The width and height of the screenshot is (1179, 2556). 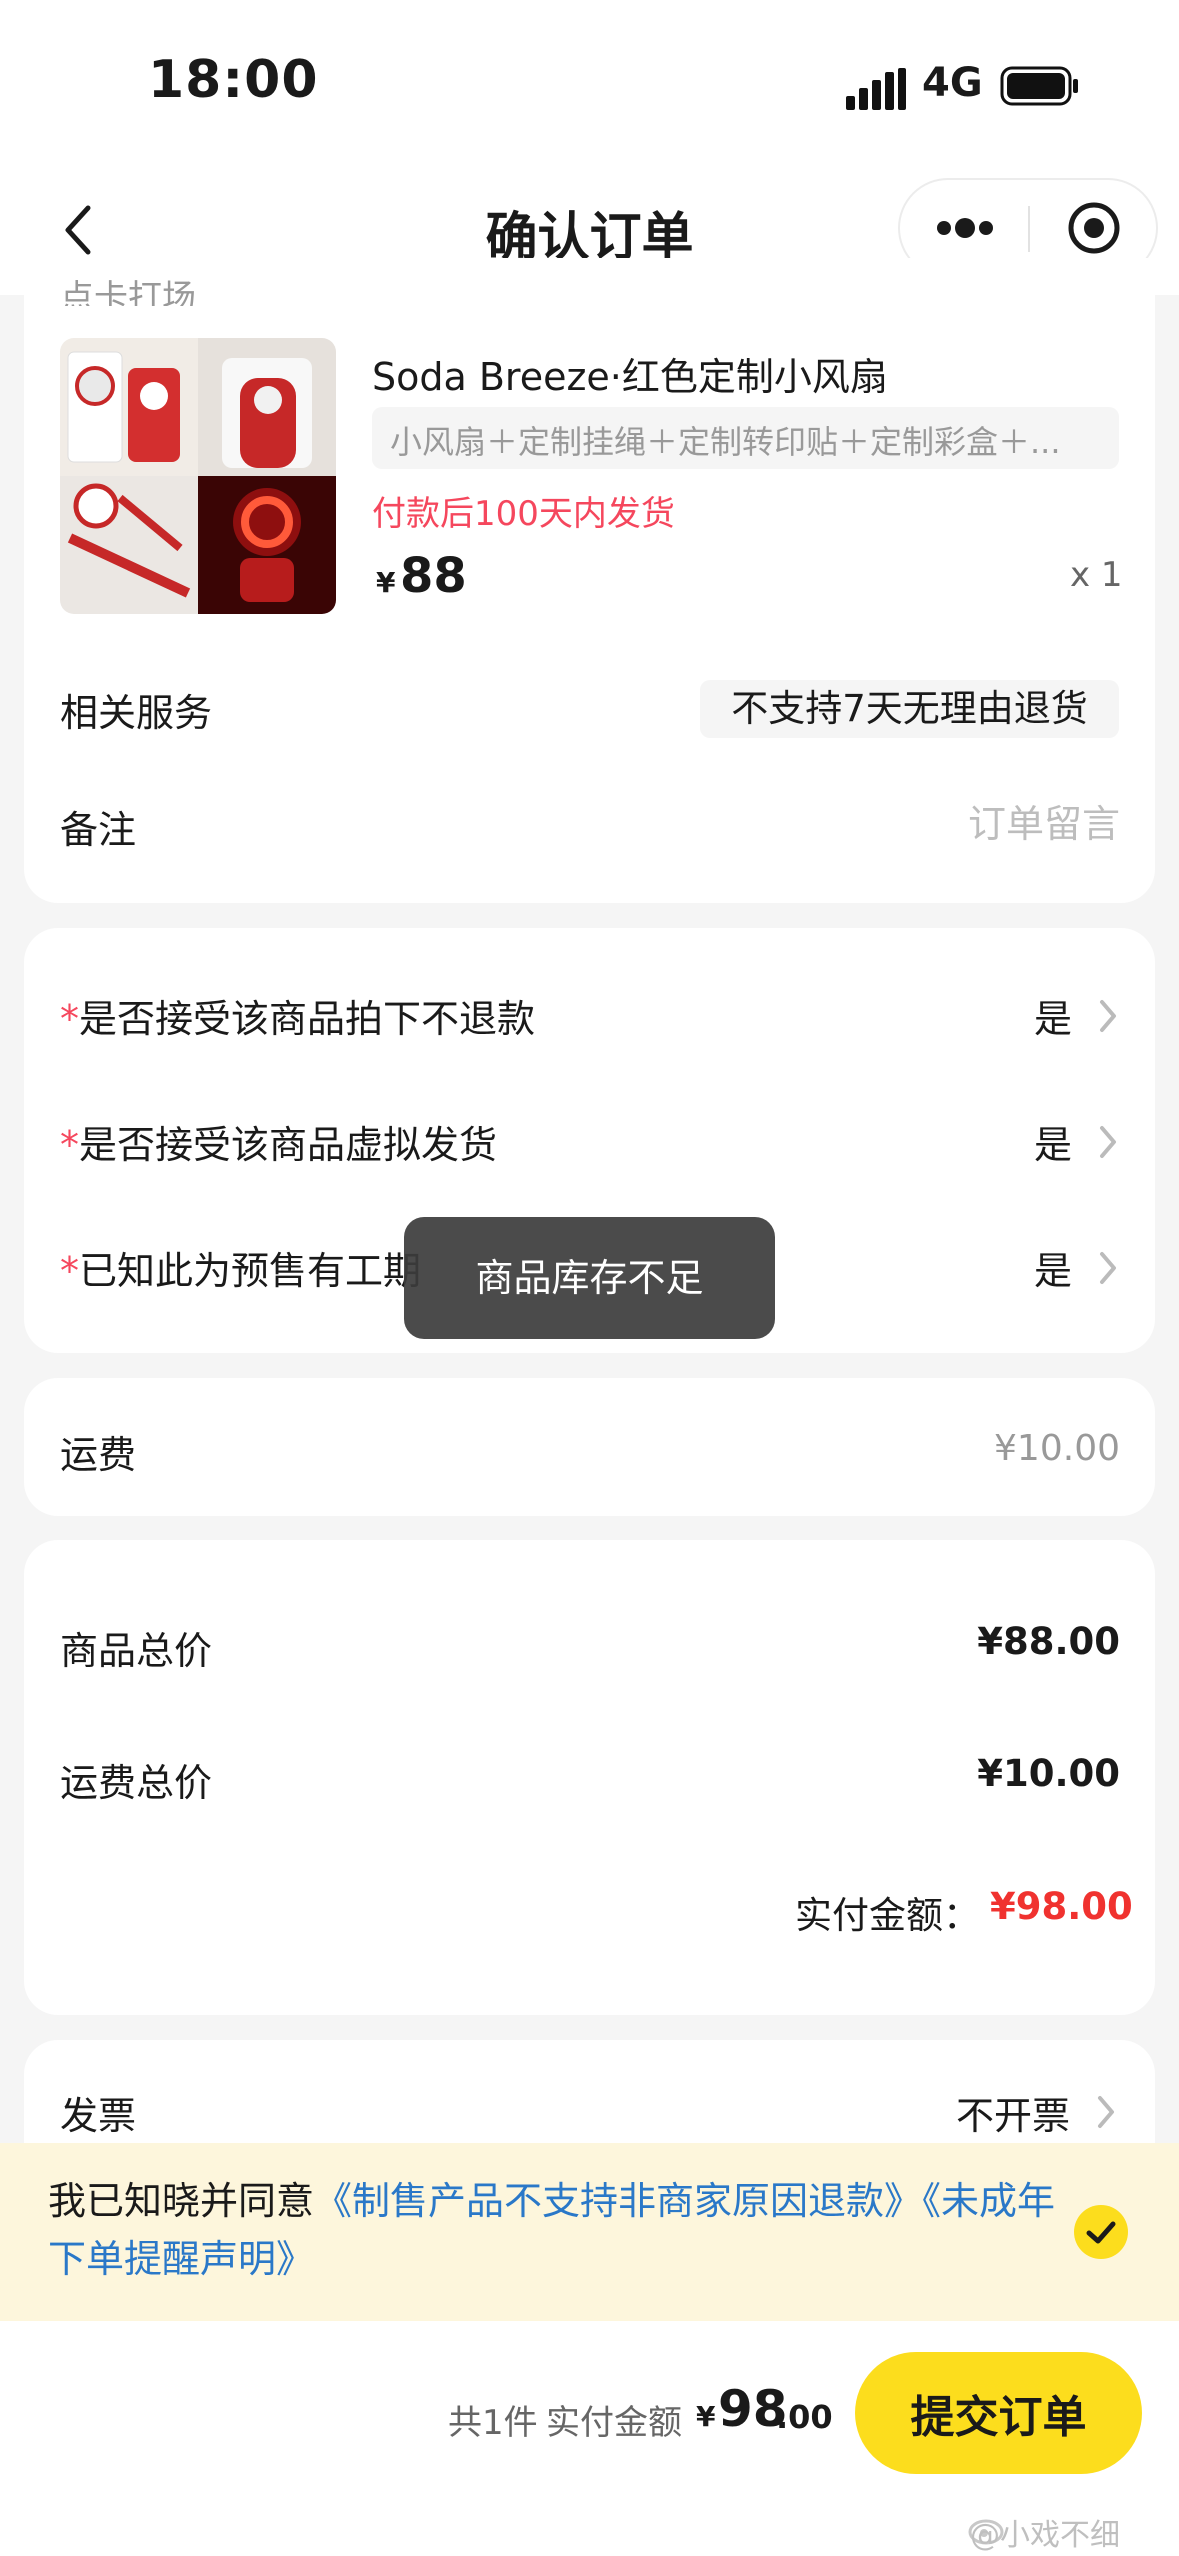 I want to click on shipping-note: 付款后100天内发货, so click(x=523, y=514).